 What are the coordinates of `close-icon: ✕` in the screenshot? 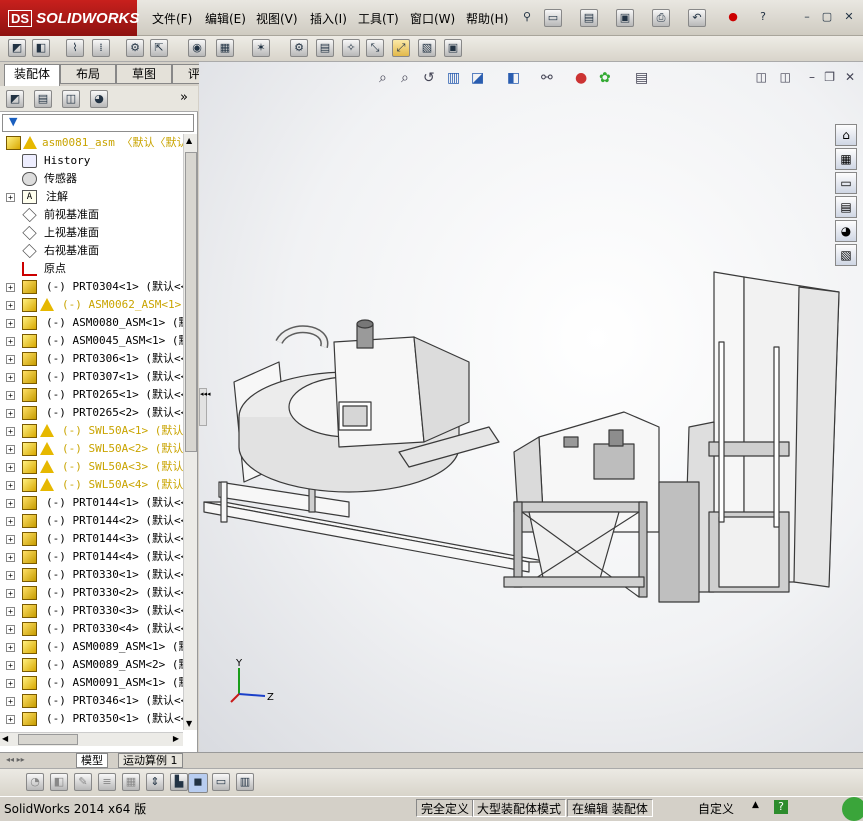 It's located at (849, 18).